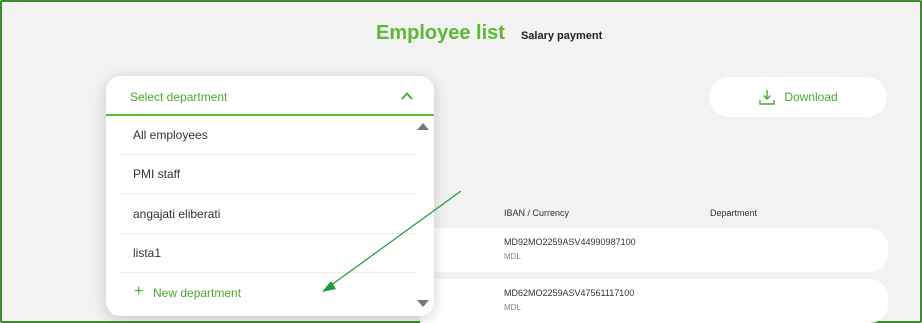 The width and height of the screenshot is (922, 323). Describe the element at coordinates (147, 253) in the screenshot. I see `option-label: lista1` at that location.